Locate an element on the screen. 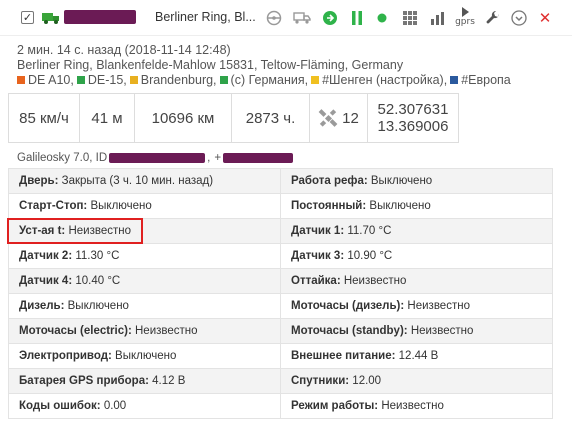 The image size is (572, 422). phone-redacted is located at coordinates (258, 158).